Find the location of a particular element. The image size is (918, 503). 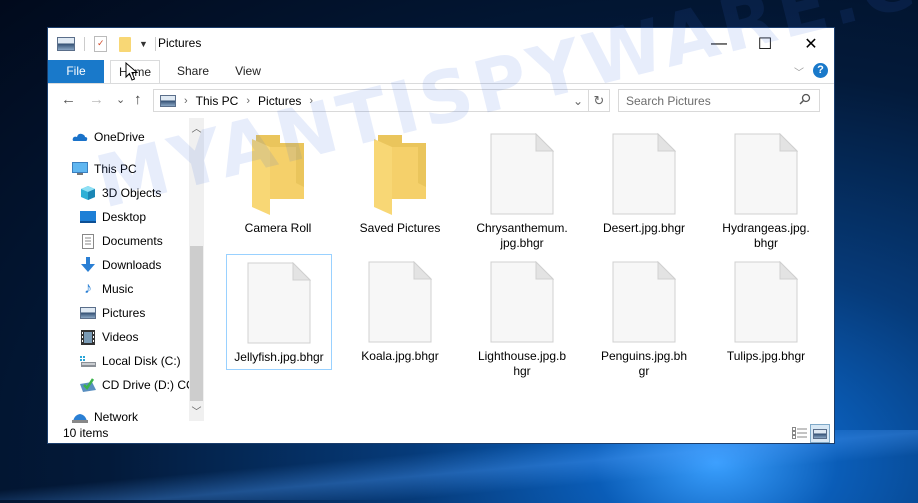

window-pictures-icon is located at coordinates (66, 44).